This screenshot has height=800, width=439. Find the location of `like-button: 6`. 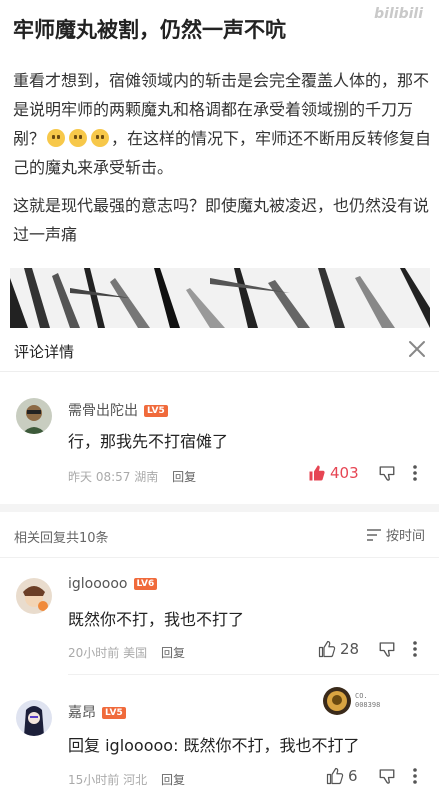

like-button: 6 is located at coordinates (342, 776).